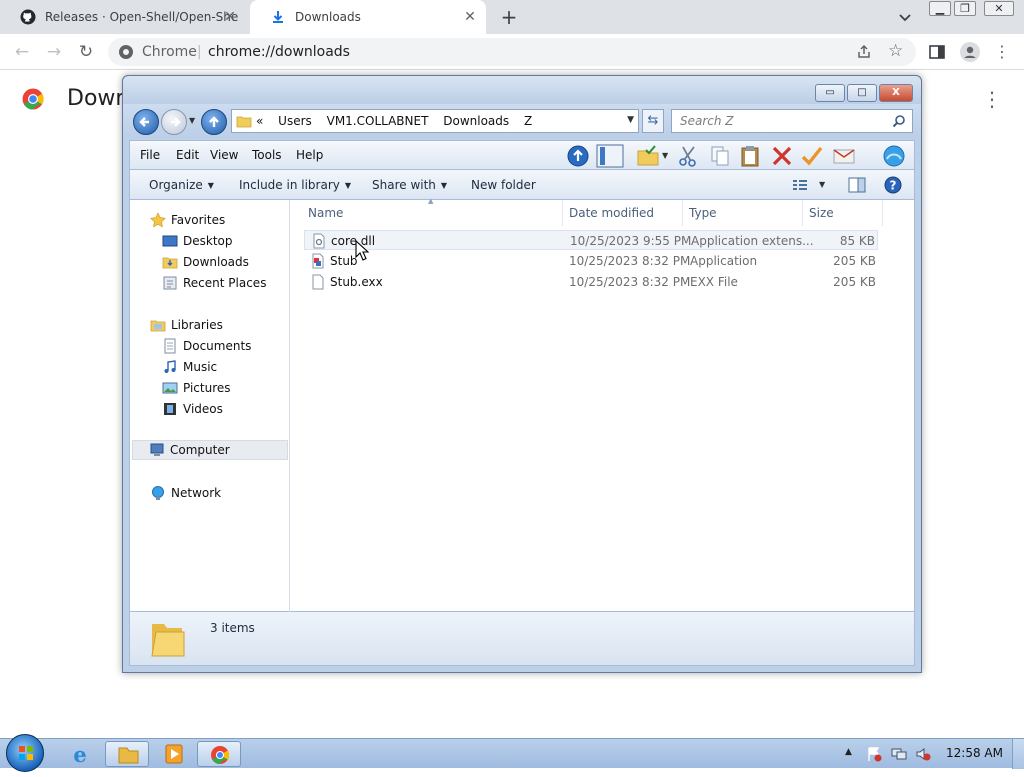  I want to click on close-window-button: ✕, so click(999, 8).